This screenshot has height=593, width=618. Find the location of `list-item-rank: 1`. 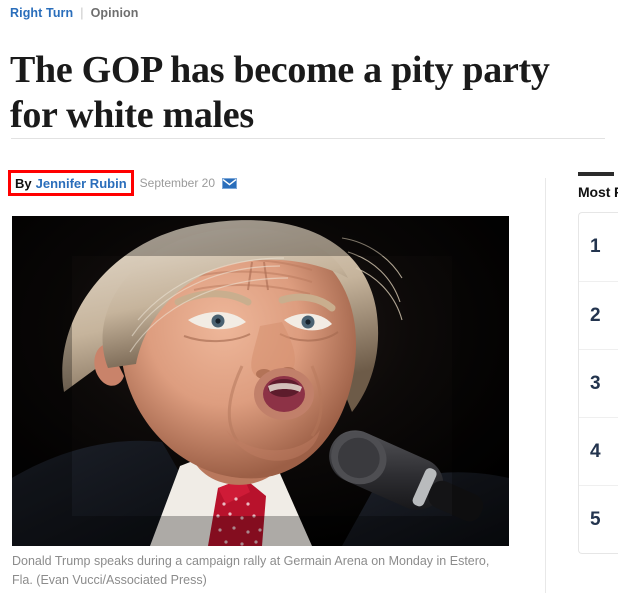

list-item-rank: 1 is located at coordinates (595, 246).